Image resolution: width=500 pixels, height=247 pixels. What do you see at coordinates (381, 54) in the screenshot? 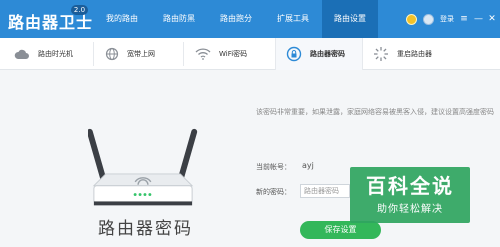
I see `restart-icon` at bounding box center [381, 54].